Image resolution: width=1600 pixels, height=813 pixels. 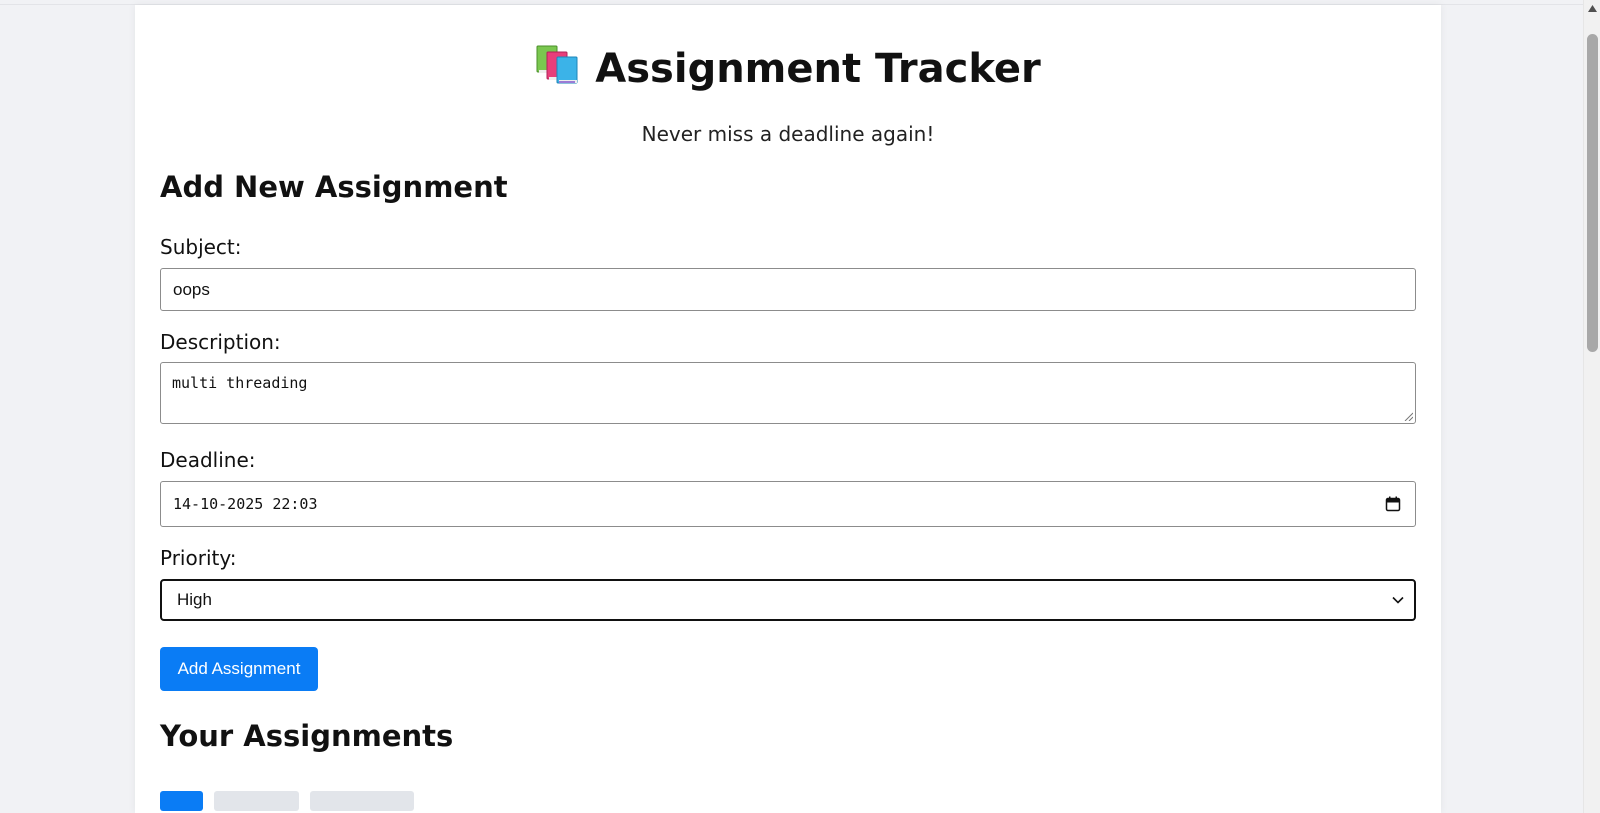 What do you see at coordinates (788, 600) in the screenshot?
I see `priority-select: High` at bounding box center [788, 600].